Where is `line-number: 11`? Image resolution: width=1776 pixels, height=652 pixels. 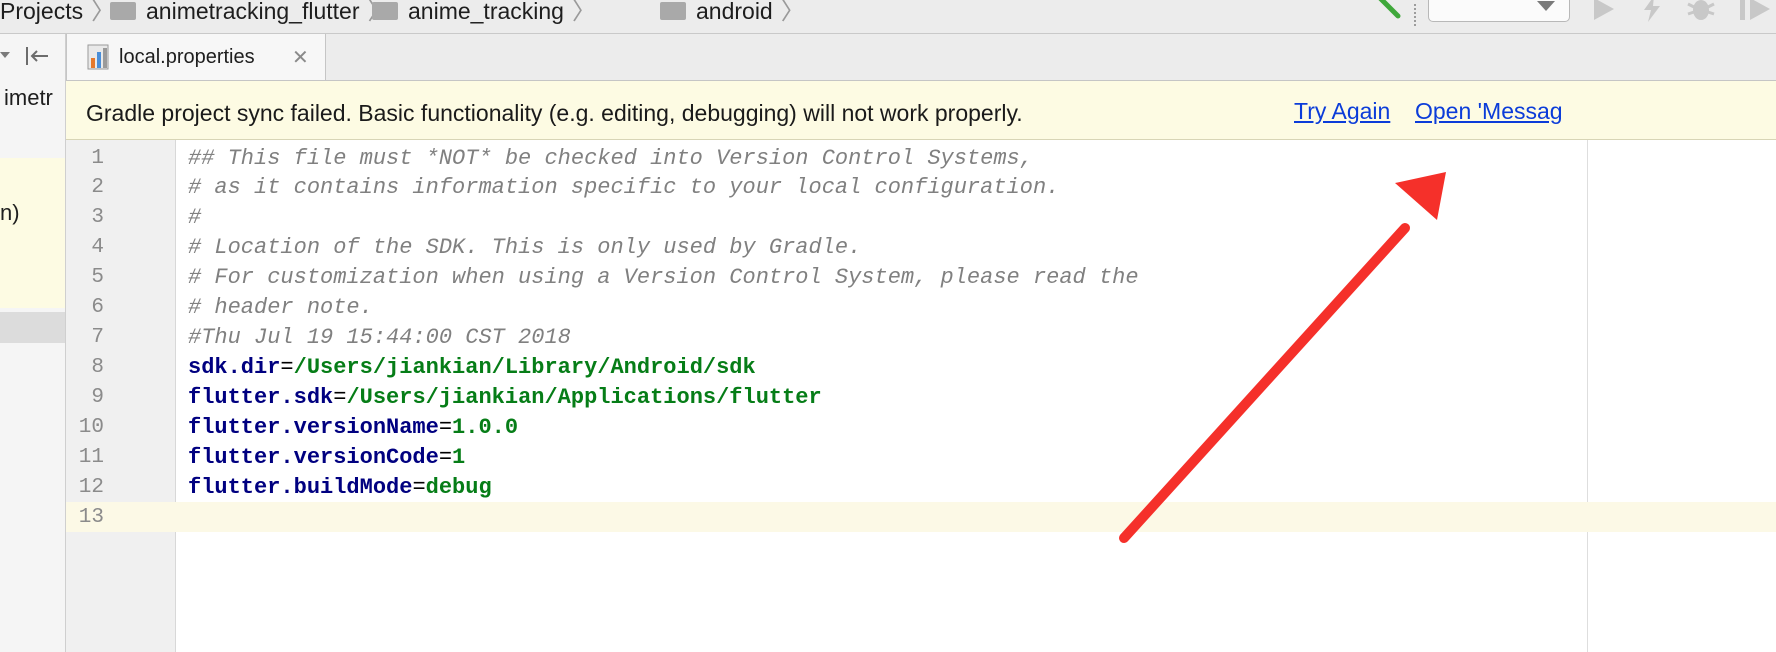 line-number: 11 is located at coordinates (91, 457).